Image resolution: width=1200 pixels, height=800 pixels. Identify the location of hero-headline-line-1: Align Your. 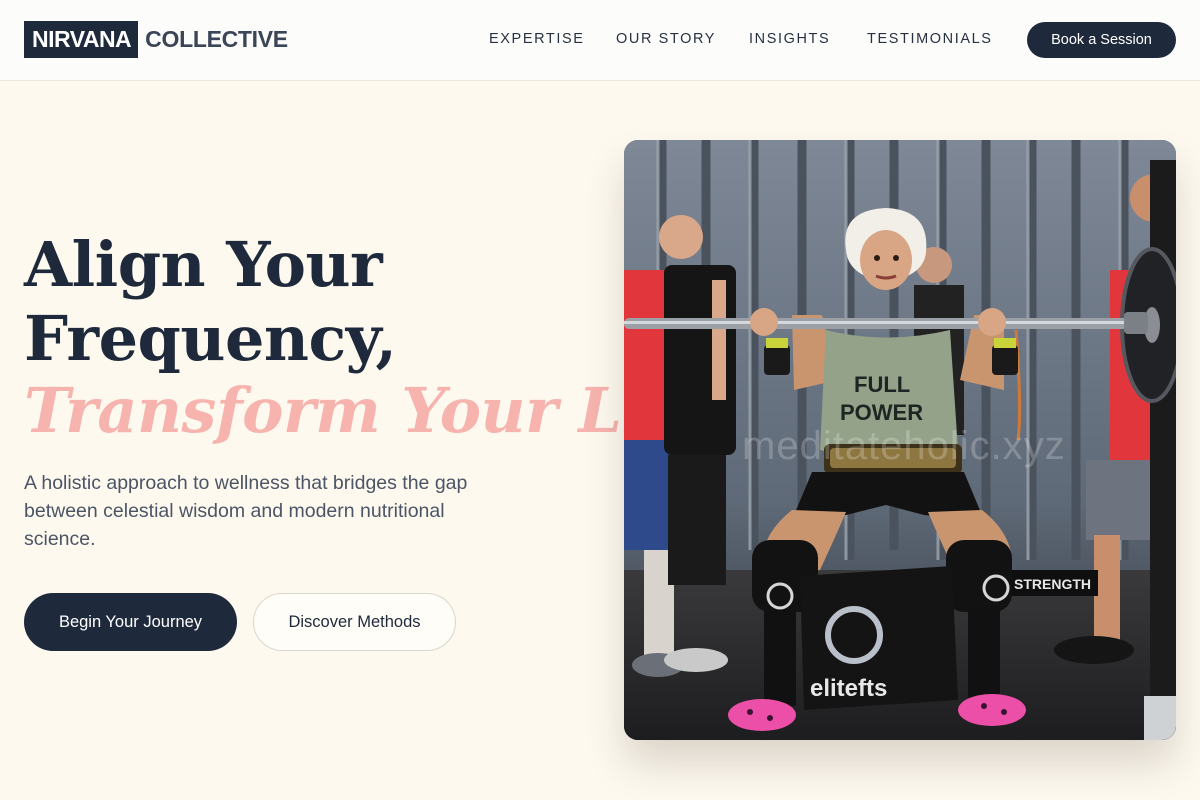
(203, 264).